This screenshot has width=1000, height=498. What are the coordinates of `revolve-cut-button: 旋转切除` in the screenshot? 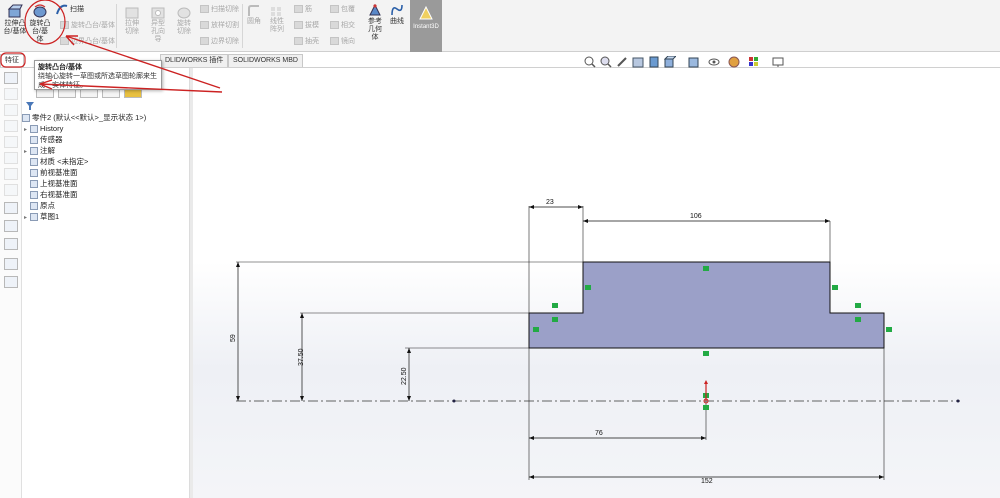 It's located at (184, 20).